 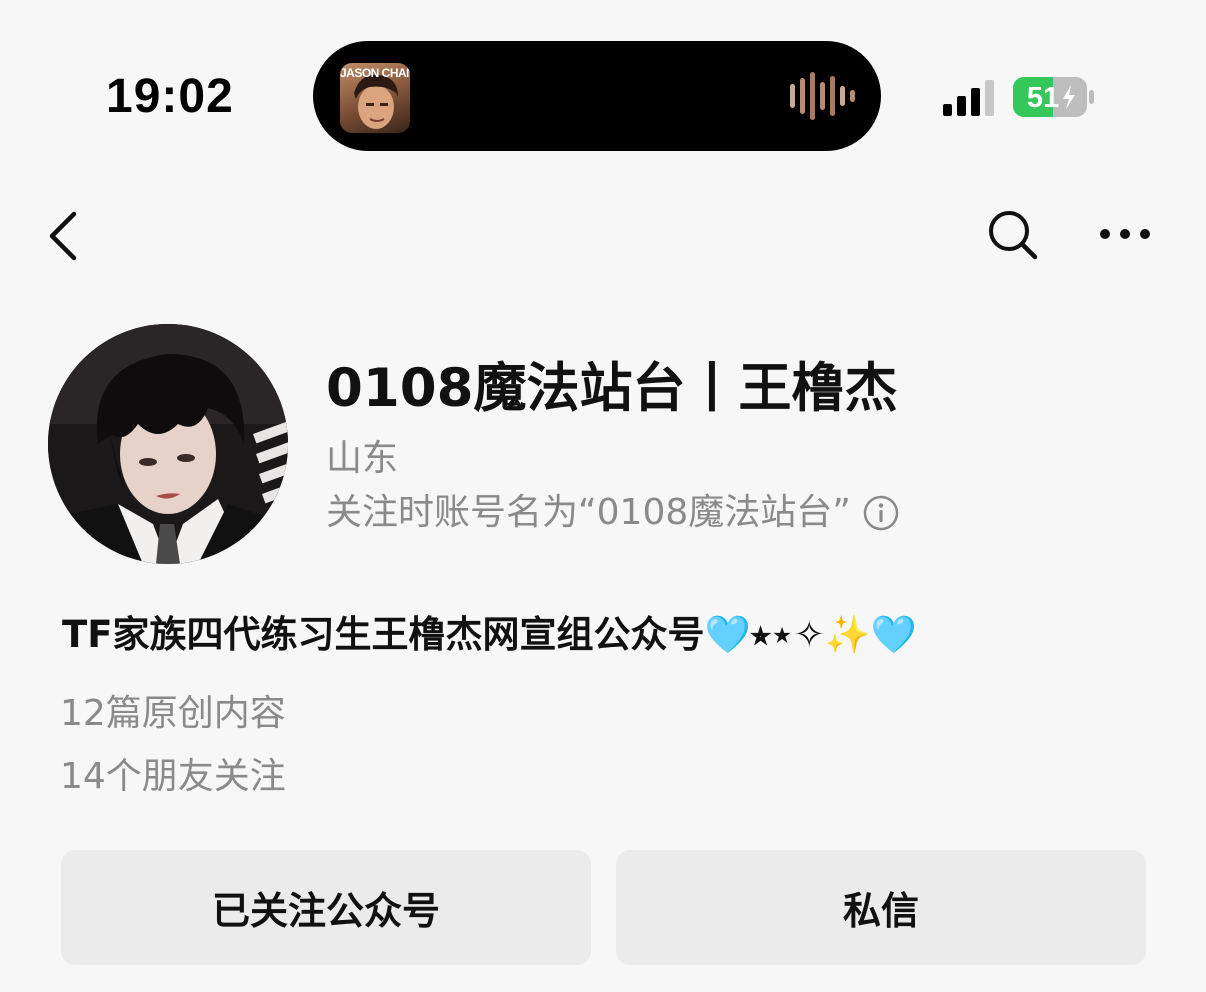 I want to click on avatar, so click(x=168, y=444).